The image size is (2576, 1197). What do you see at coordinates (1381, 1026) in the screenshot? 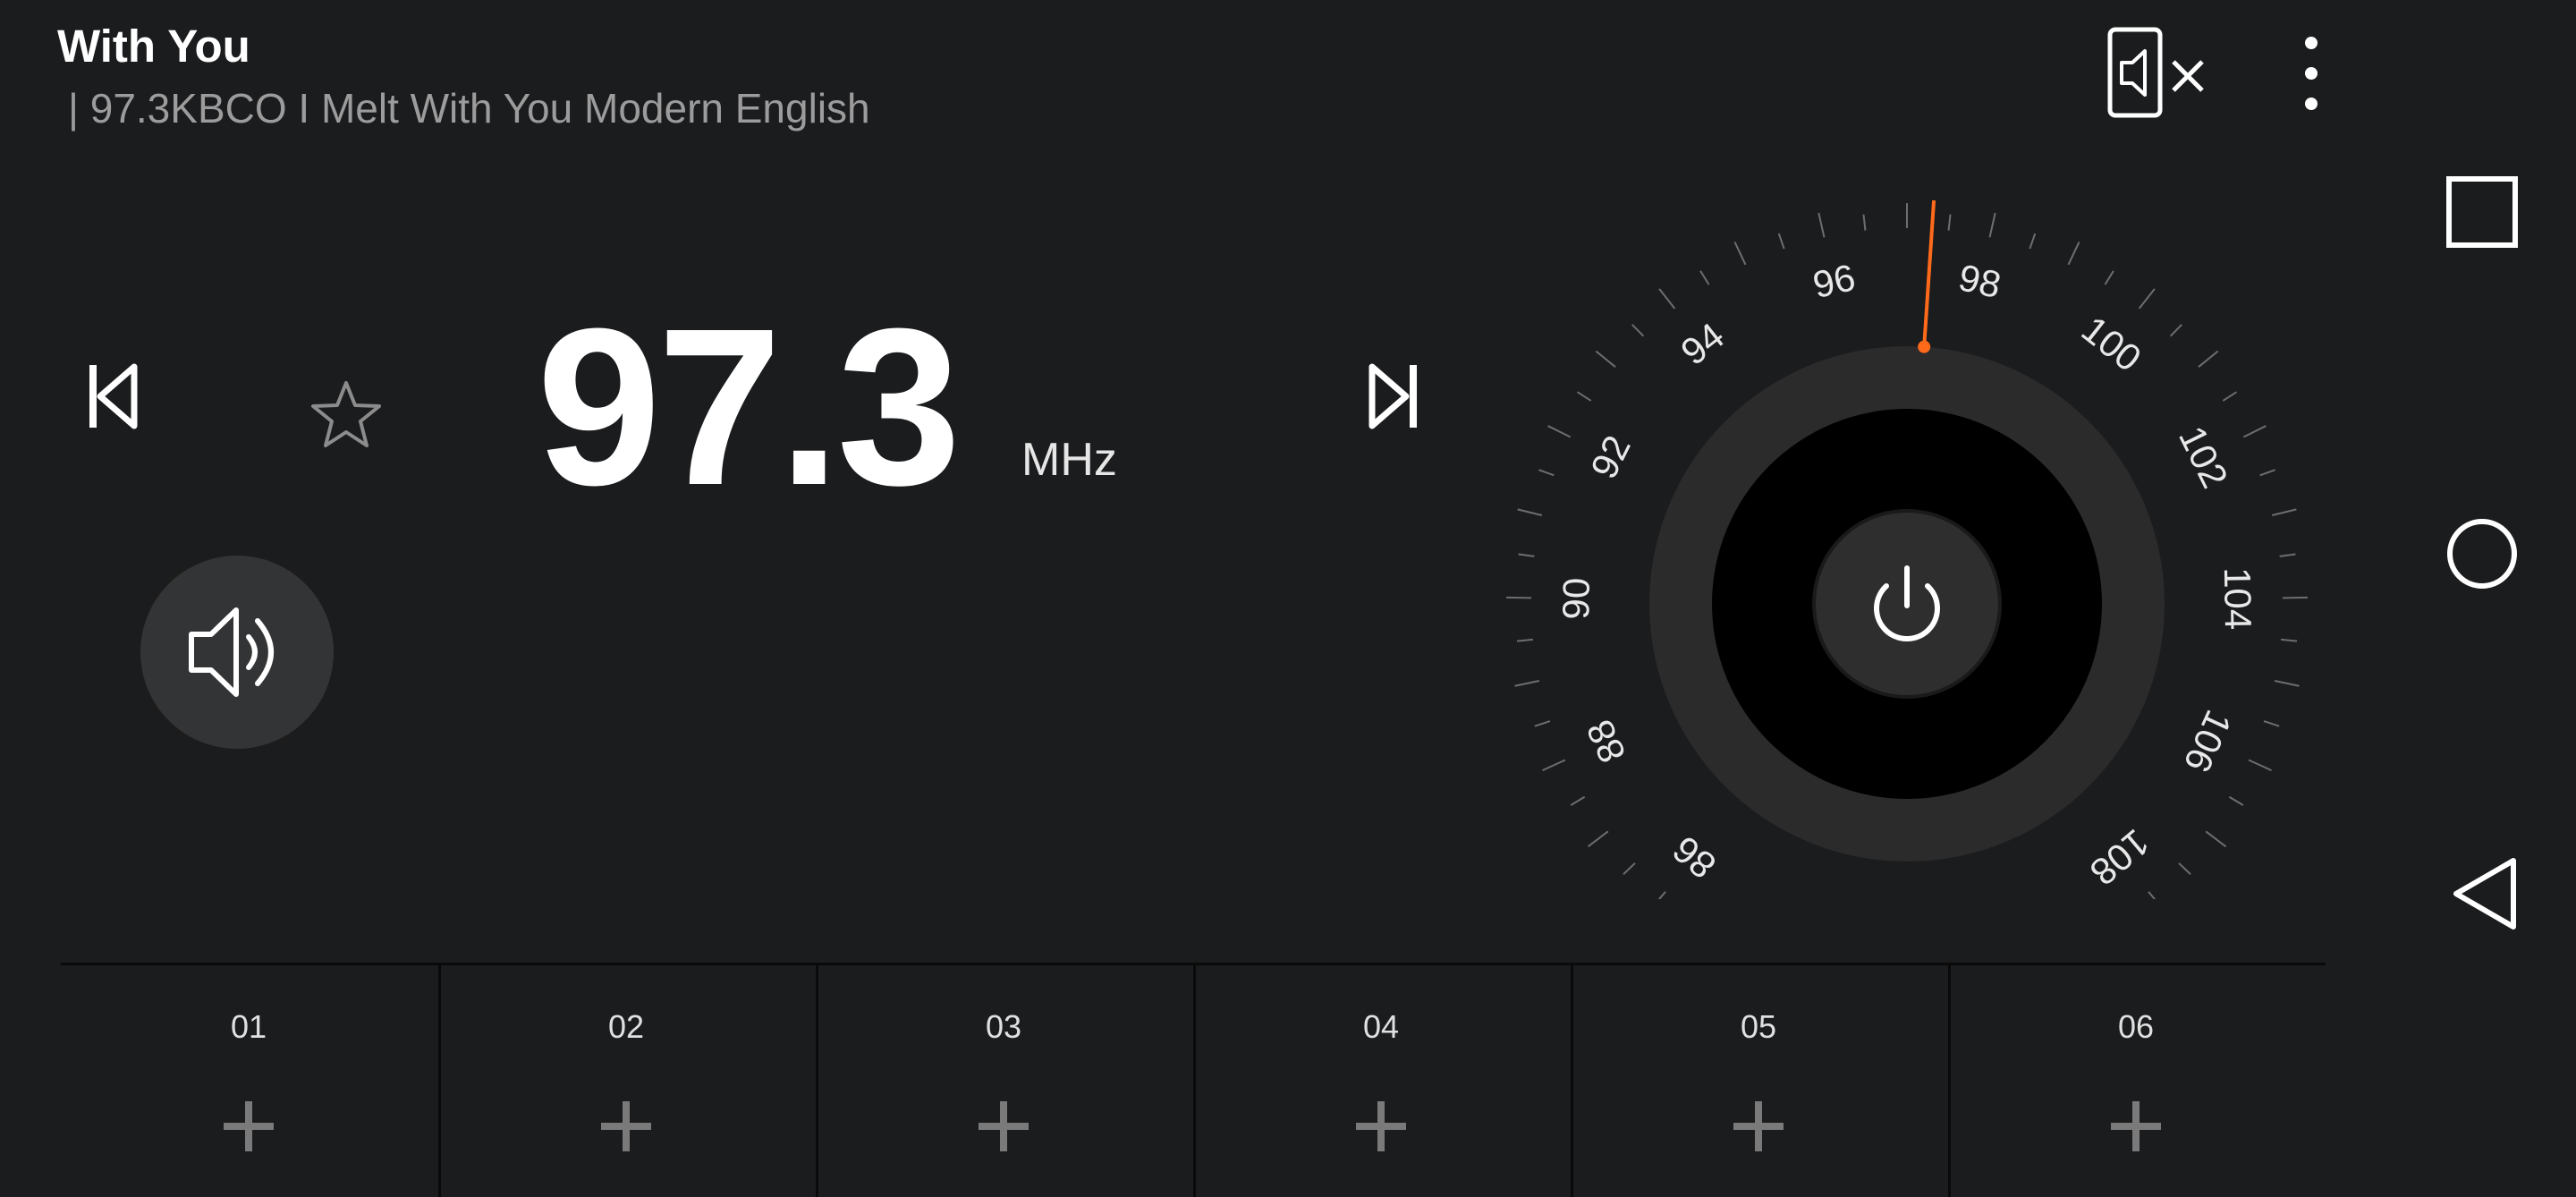
I see `preset-number: 04` at bounding box center [1381, 1026].